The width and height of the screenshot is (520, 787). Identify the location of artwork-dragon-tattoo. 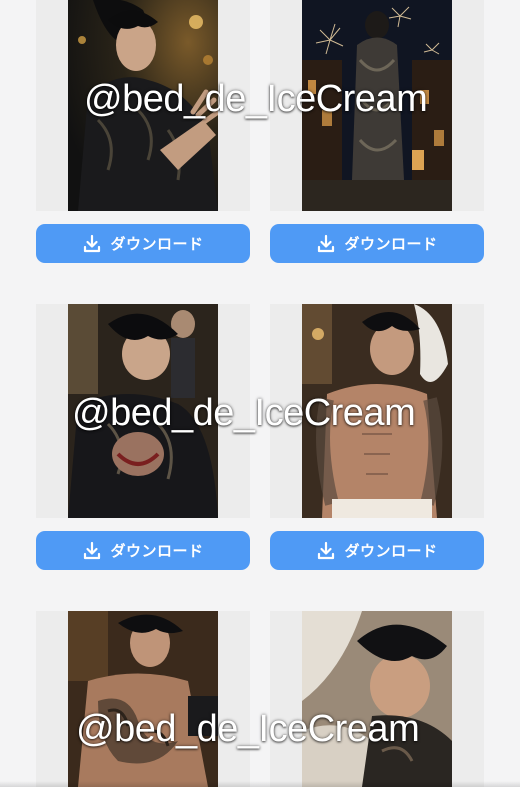
(143, 699).